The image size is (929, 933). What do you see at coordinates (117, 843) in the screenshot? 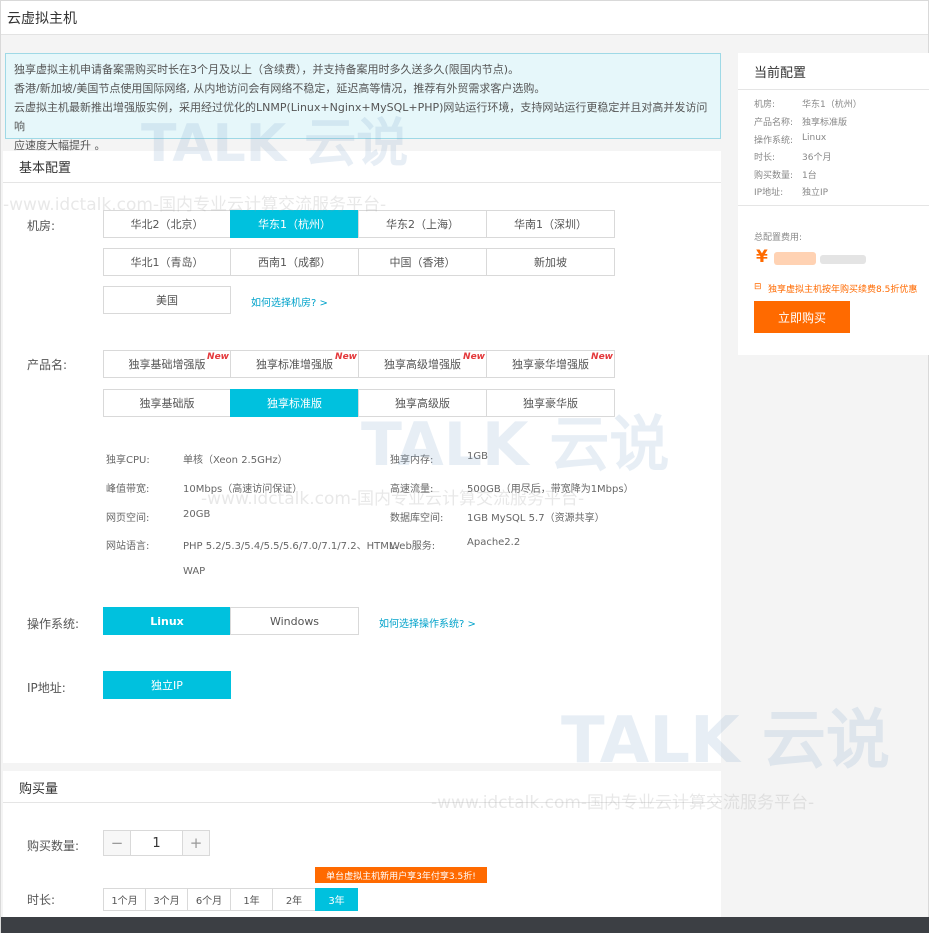
I see `qty-minus-button: −` at bounding box center [117, 843].